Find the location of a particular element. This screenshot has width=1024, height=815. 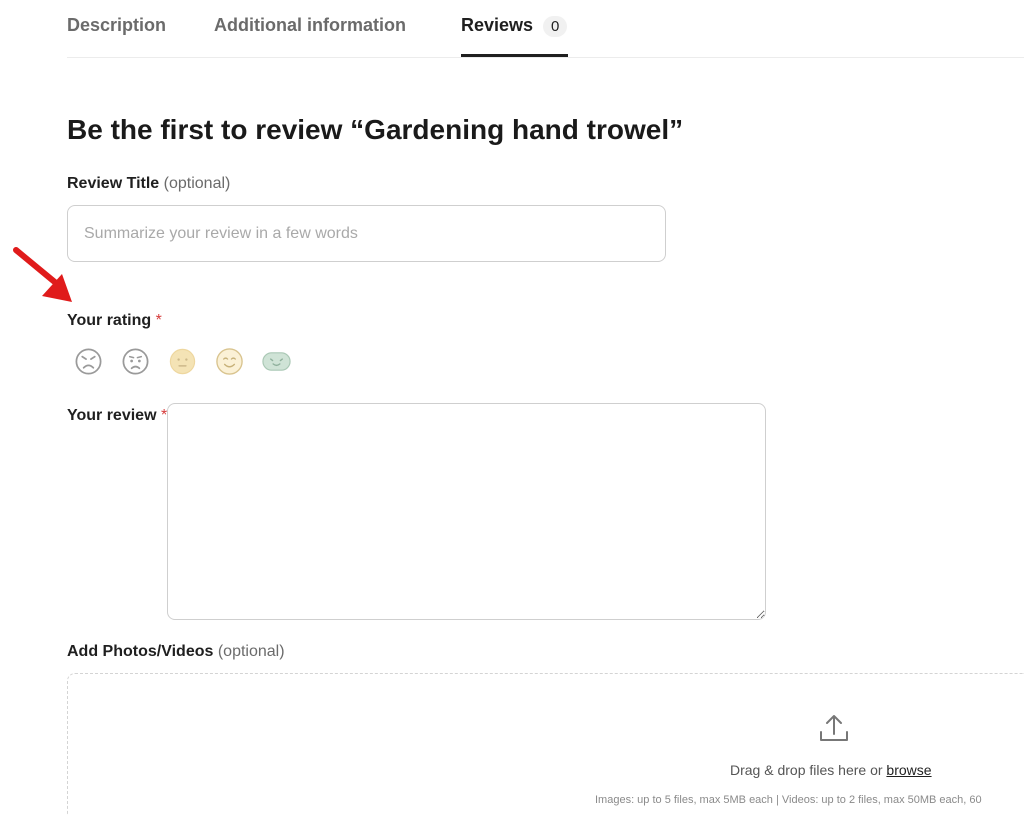

rating-faces is located at coordinates (182, 363).